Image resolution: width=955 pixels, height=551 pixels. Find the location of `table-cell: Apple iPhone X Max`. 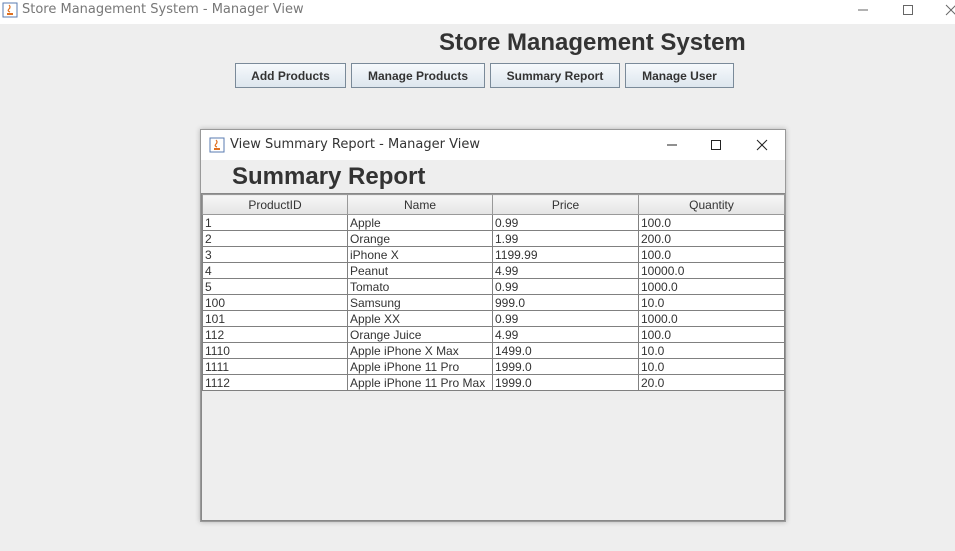

table-cell: Apple iPhone X Max is located at coordinates (420, 350).